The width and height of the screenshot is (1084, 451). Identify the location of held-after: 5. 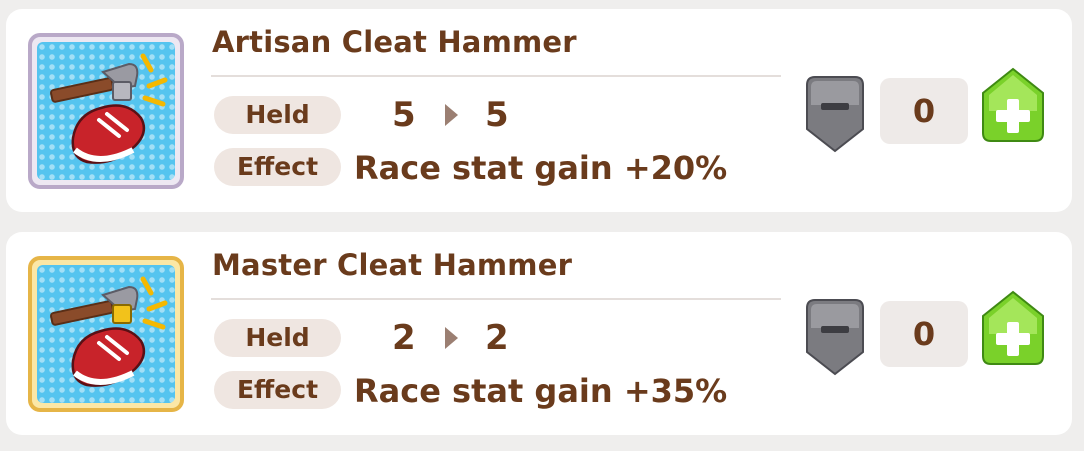
(497, 115).